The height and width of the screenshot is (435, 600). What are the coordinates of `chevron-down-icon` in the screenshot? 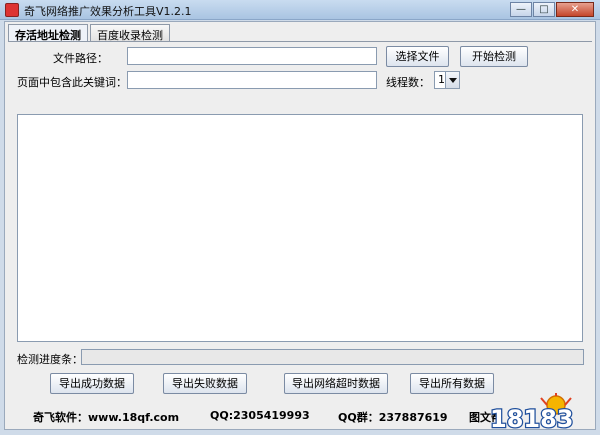 It's located at (452, 80).